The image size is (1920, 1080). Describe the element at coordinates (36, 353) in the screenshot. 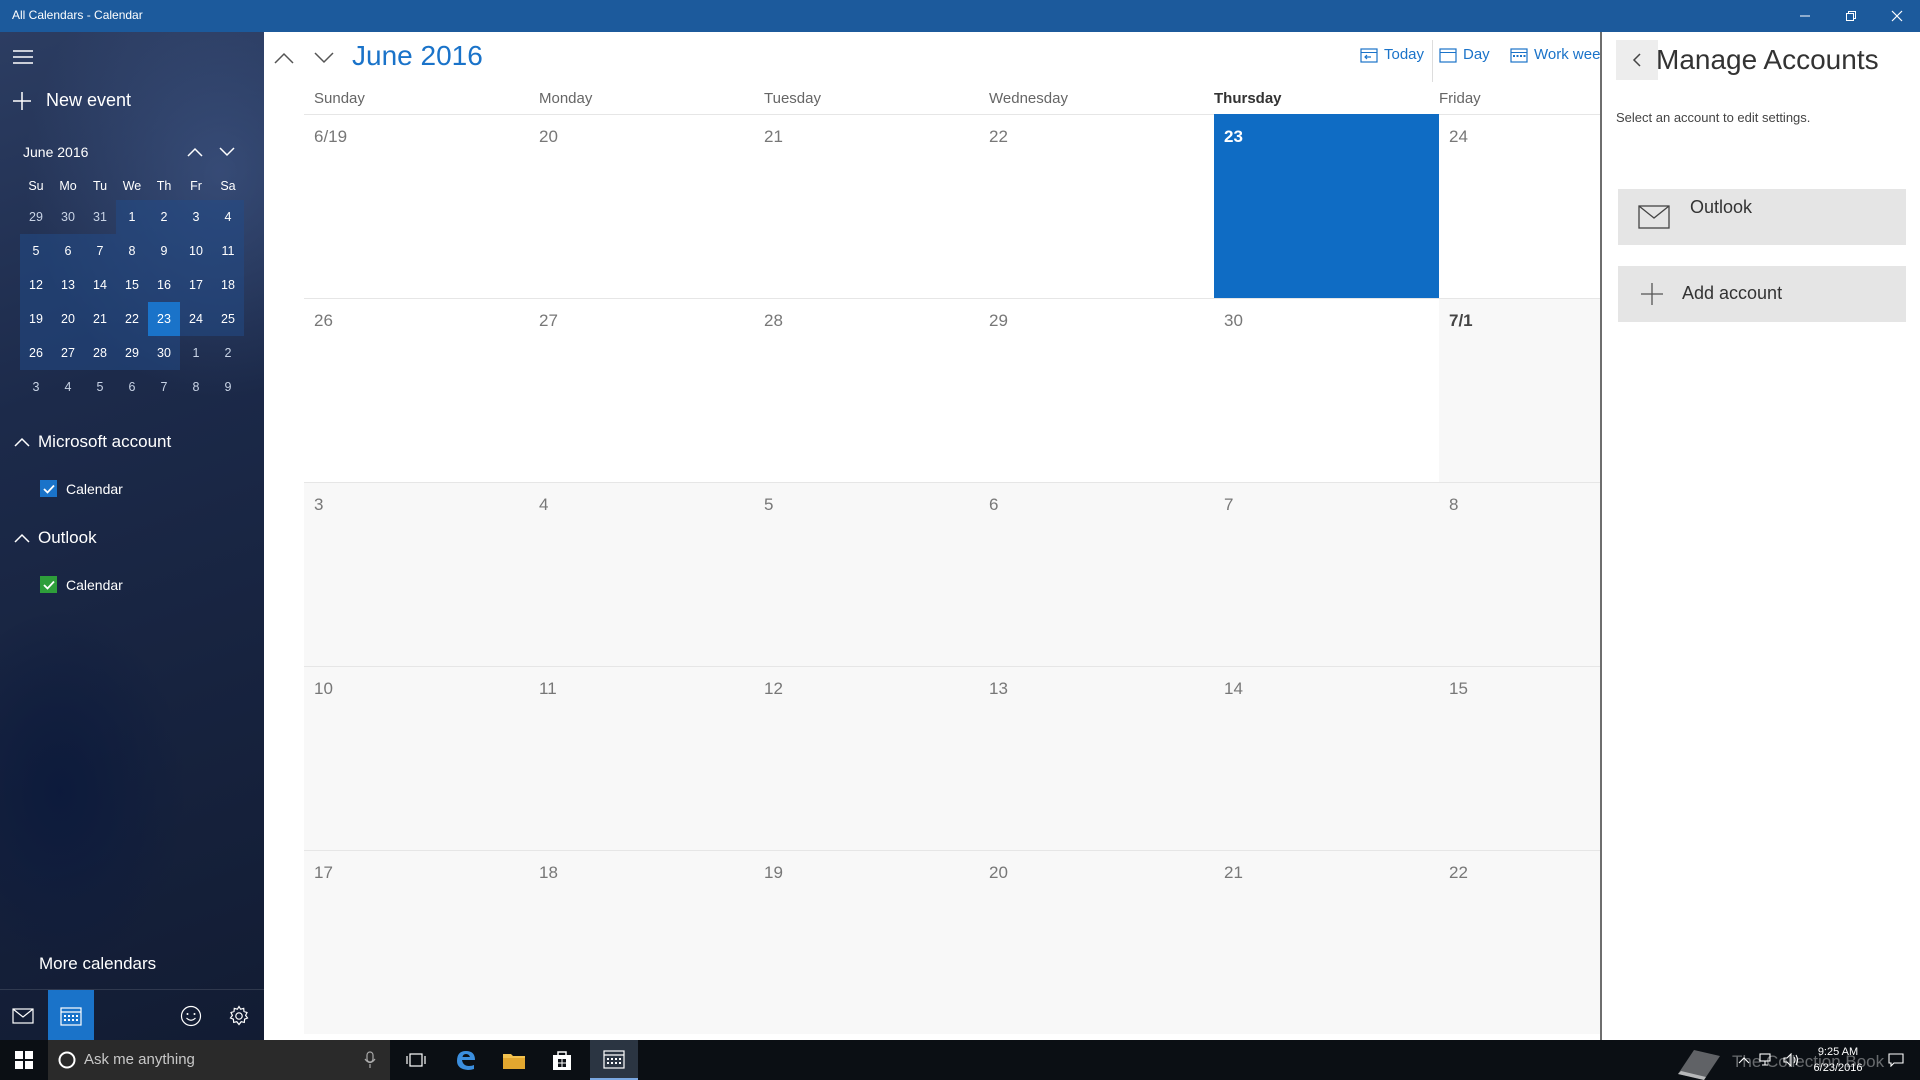

I see `mini-calendar-day: 26` at that location.